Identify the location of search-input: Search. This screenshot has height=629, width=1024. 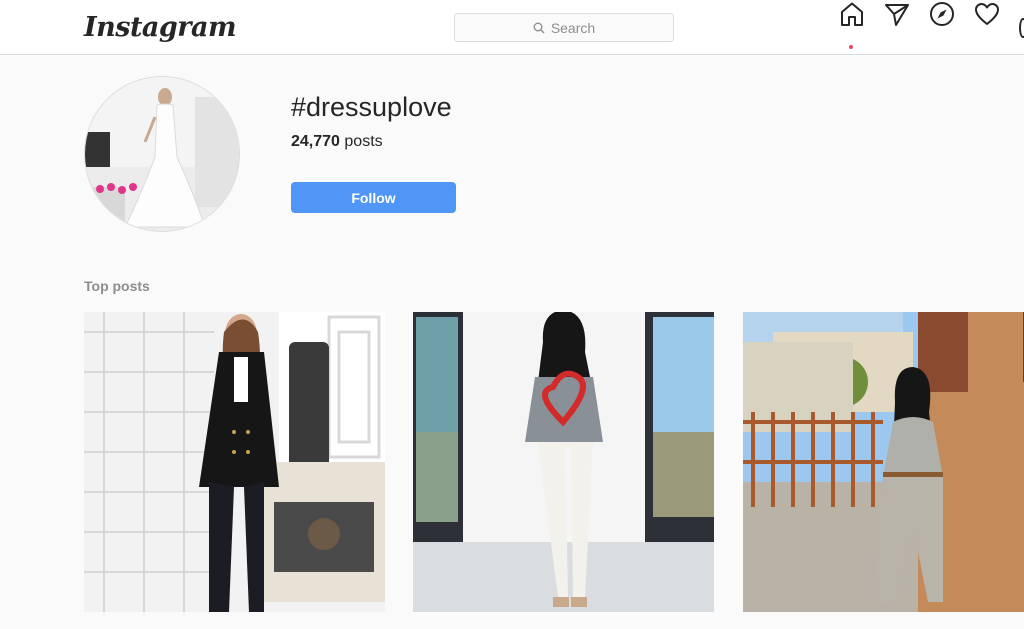
(564, 27).